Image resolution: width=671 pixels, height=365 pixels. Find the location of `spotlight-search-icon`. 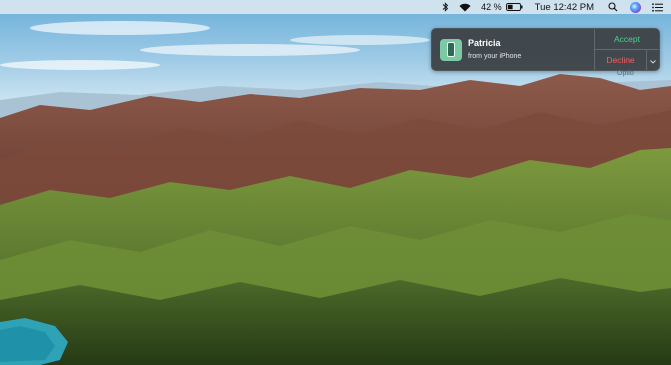

spotlight-search-icon is located at coordinates (613, 7).